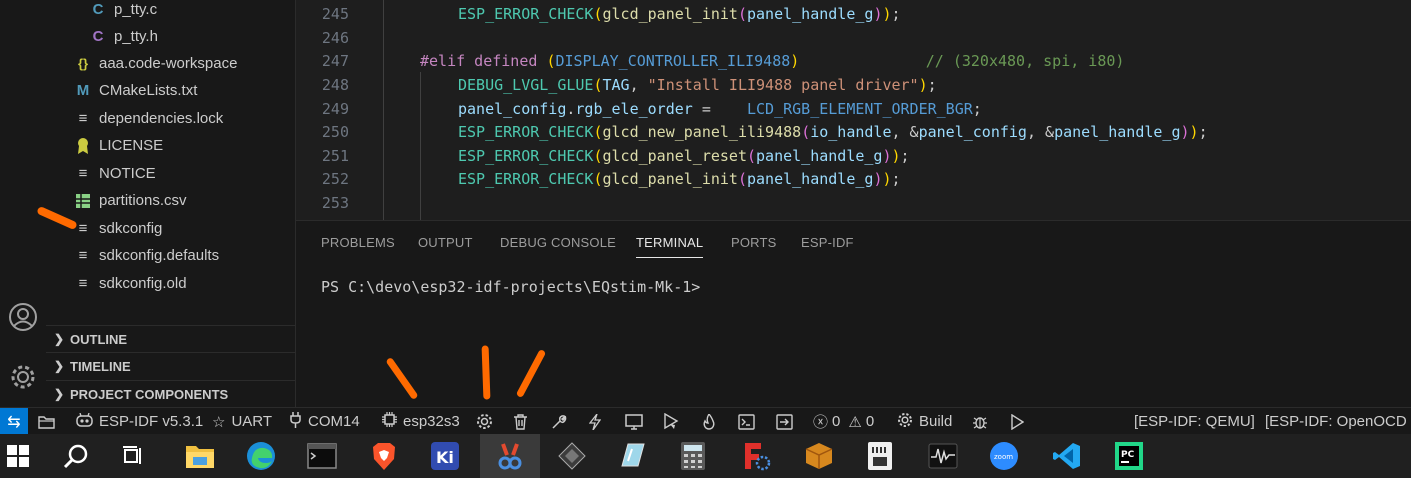 This screenshot has width=1411, height=478. Describe the element at coordinates (924, 421) in the screenshot. I see `build-button: Build` at that location.